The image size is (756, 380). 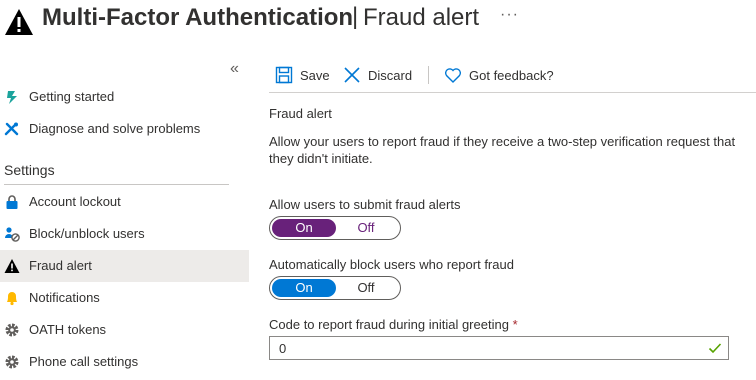 What do you see at coordinates (715, 348) in the screenshot?
I see `checkmark-icon` at bounding box center [715, 348].